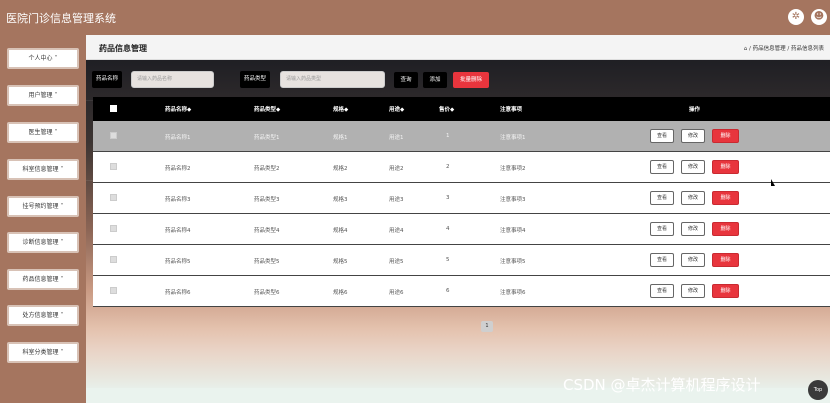 This screenshot has width=830, height=403. What do you see at coordinates (784, 48) in the screenshot?
I see `breadcrumb: ⌂ / 药品信息管理 / 药品信息列表` at bounding box center [784, 48].